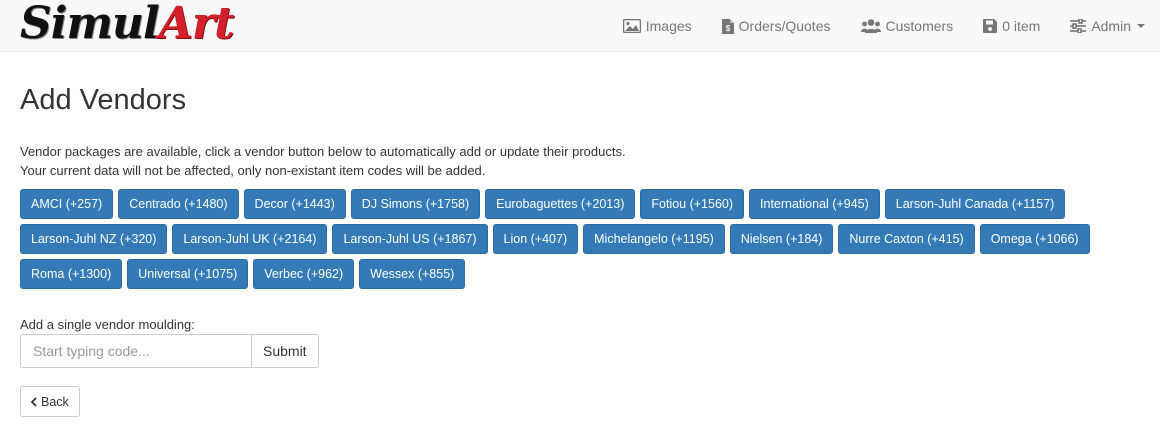 This screenshot has height=442, width=1160. What do you see at coordinates (1141, 26) in the screenshot?
I see `caret-down-icon` at bounding box center [1141, 26].